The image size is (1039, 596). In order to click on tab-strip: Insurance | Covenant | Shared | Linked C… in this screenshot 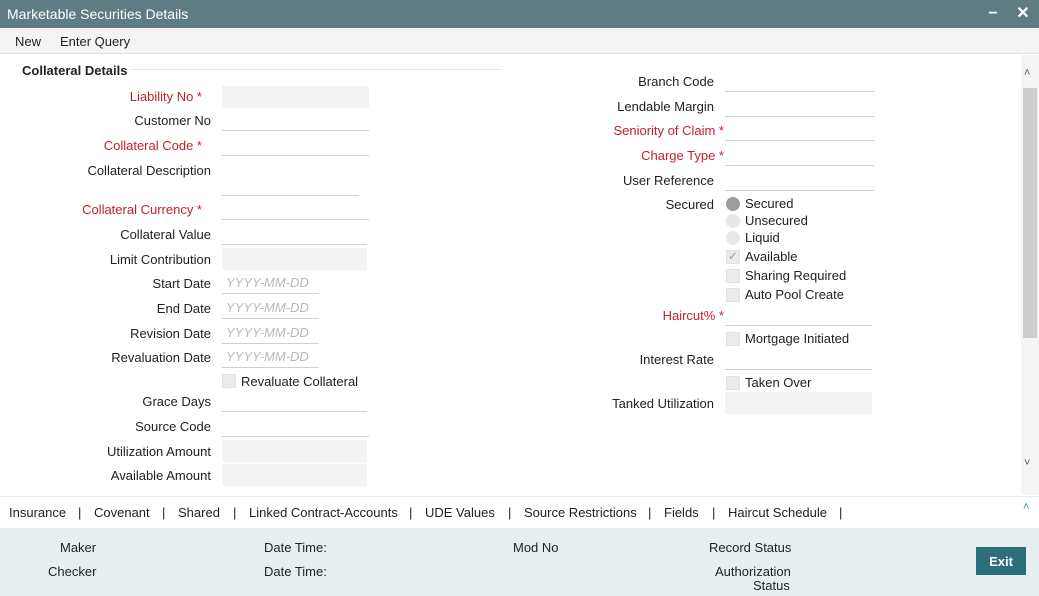, I will do `click(519, 512)`.